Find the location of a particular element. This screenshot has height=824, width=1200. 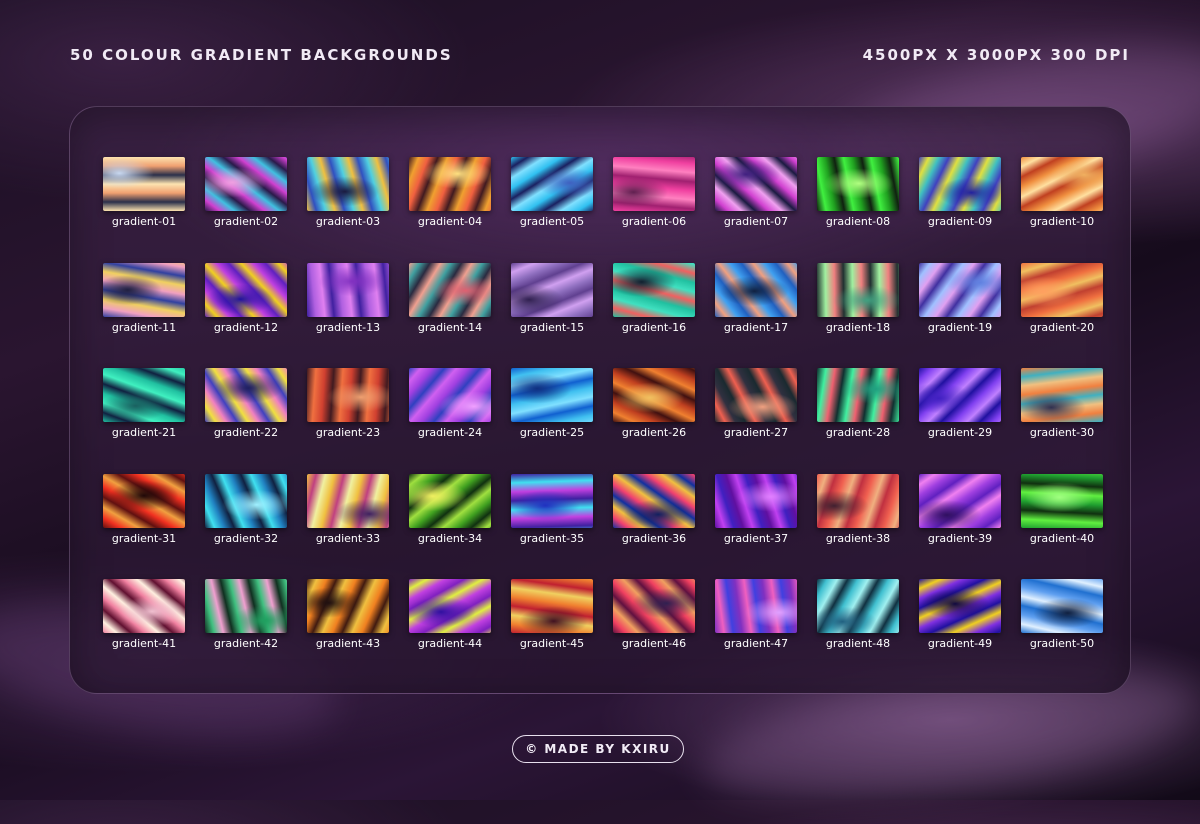

gradient-item: gradient-24 is located at coordinates (450, 421).